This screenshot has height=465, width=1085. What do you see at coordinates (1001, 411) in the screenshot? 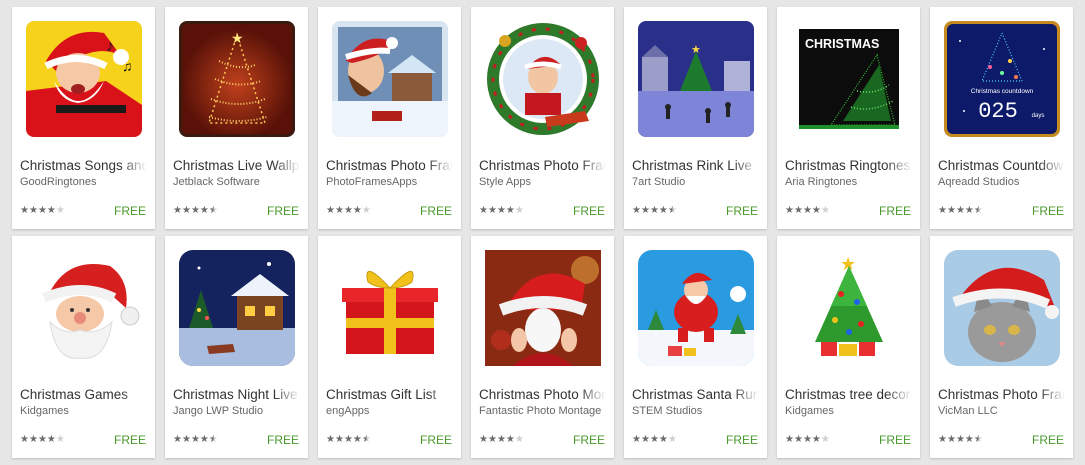
I see `app-developer: VicMan LLC` at bounding box center [1001, 411].